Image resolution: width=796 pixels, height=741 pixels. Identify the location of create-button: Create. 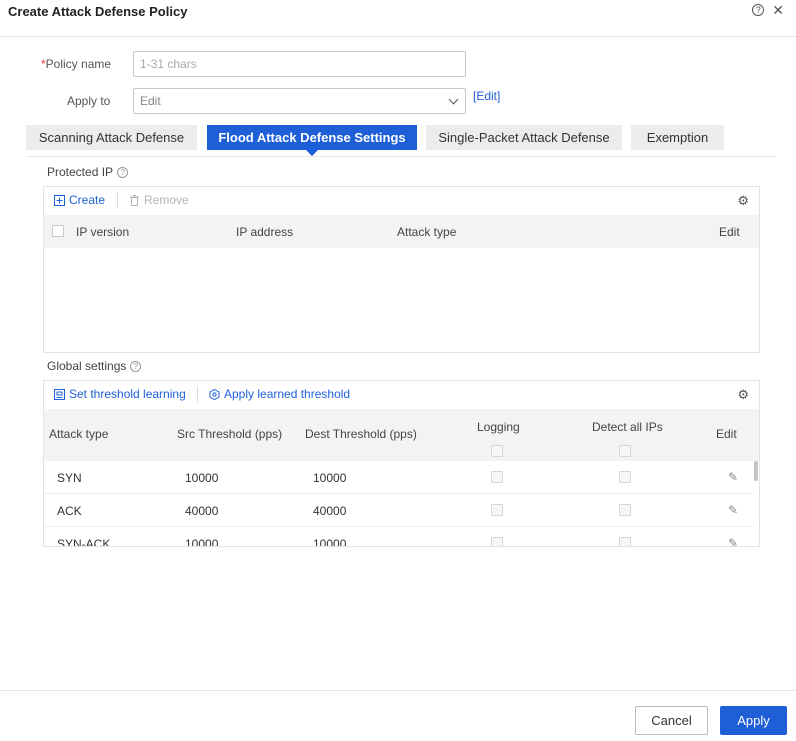
(79, 200).